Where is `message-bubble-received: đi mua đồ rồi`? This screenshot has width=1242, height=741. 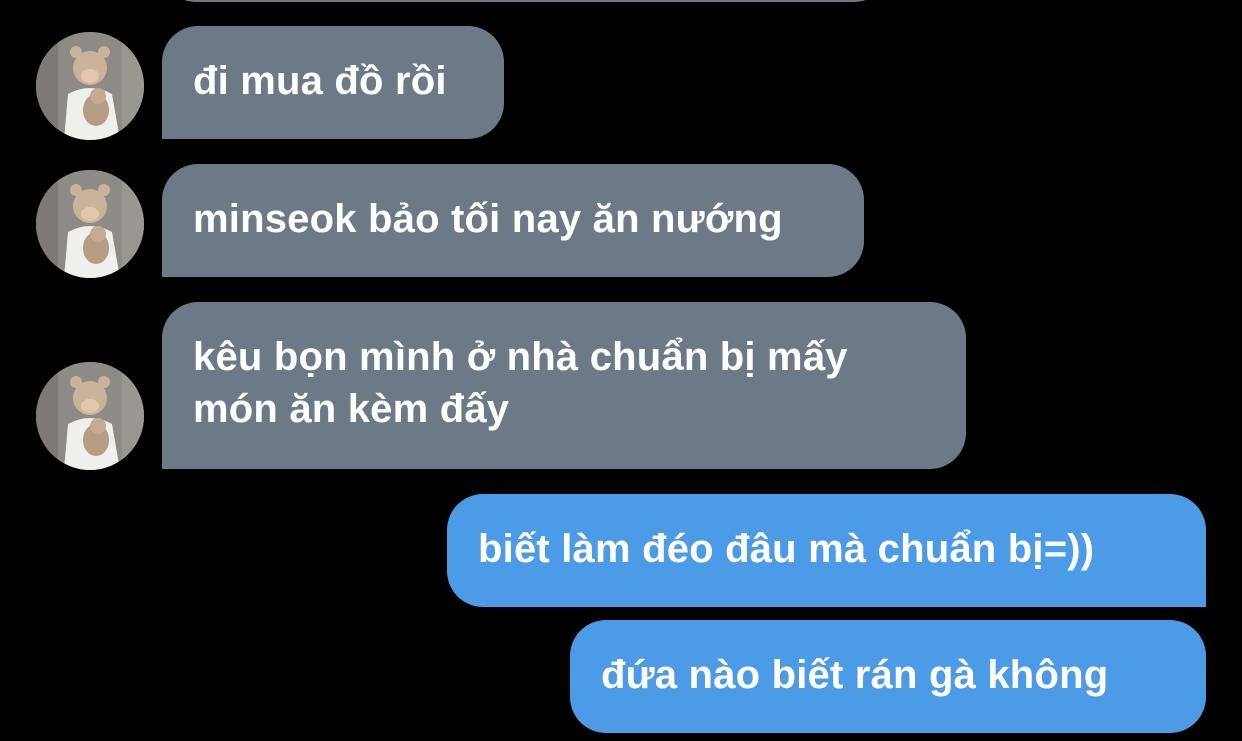 message-bubble-received: đi mua đồ rồi is located at coordinates (333, 82).